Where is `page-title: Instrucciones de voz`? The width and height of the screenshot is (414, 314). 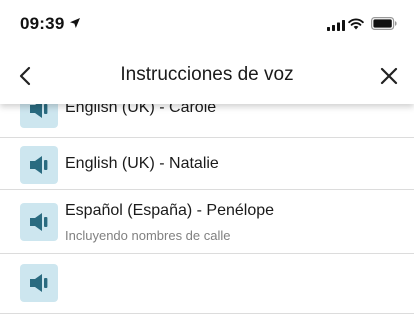
page-title: Instrucciones de voz is located at coordinates (207, 74).